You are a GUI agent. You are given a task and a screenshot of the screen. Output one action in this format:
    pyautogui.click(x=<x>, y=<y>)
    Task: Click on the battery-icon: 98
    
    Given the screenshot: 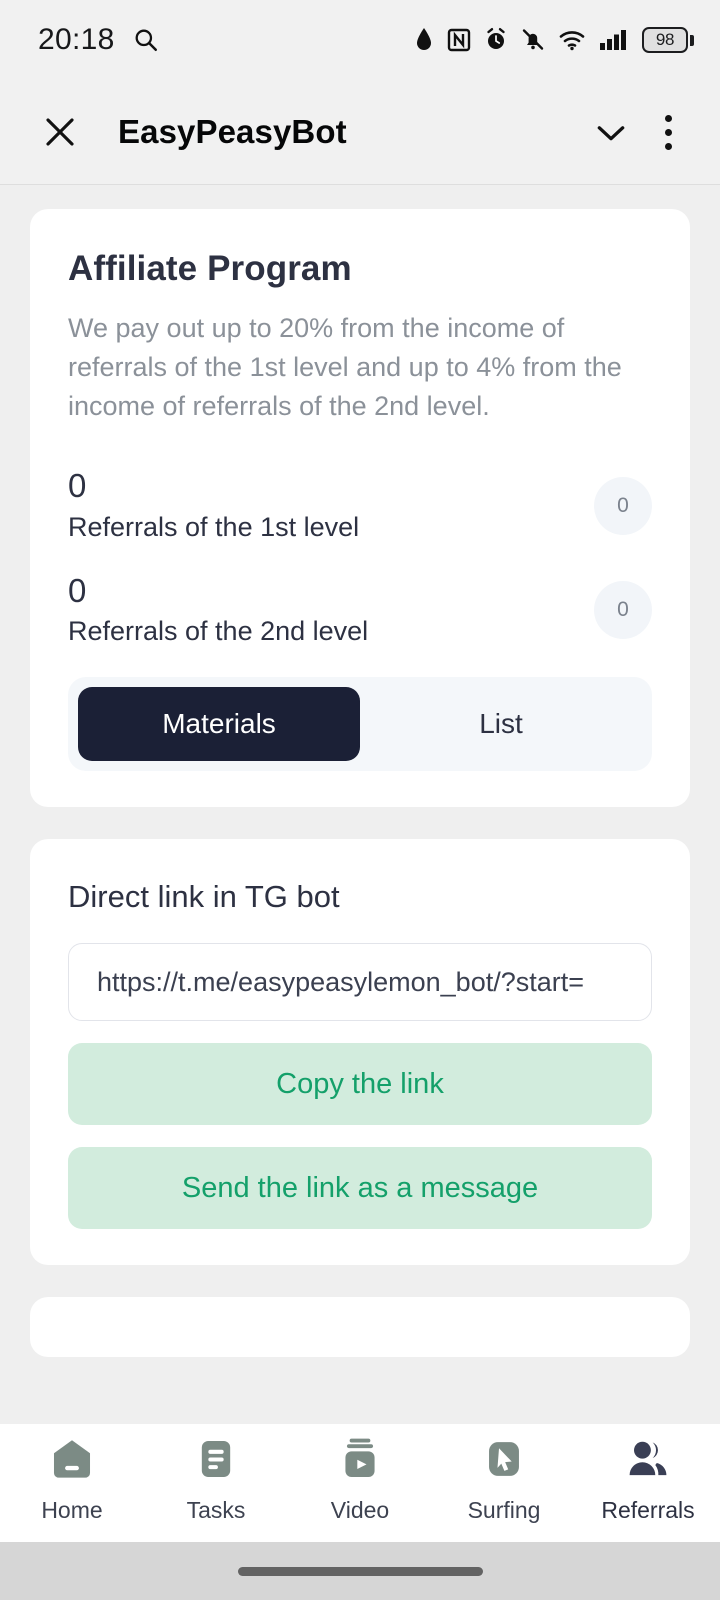 What is the action you would take?
    pyautogui.click(x=668, y=40)
    